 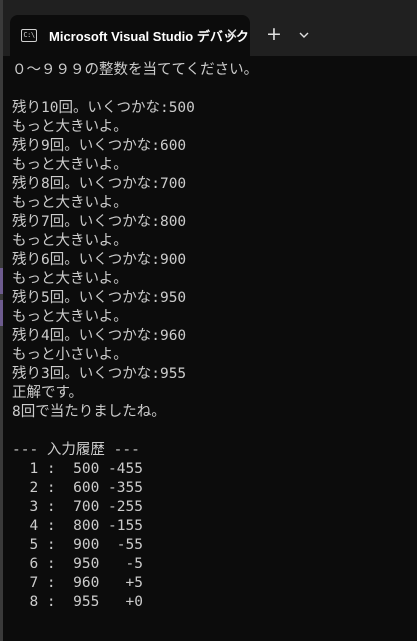 What do you see at coordinates (304, 35) in the screenshot?
I see `chevron-down-icon` at bounding box center [304, 35].